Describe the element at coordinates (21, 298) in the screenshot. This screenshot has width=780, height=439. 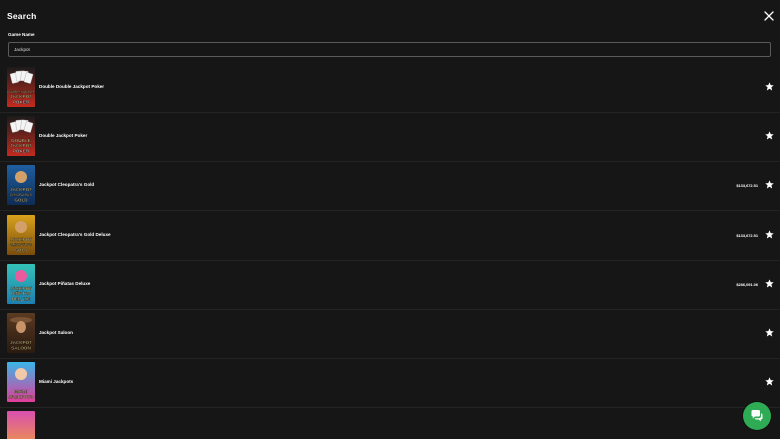
I see `svg-text: DELUXE` at that location.